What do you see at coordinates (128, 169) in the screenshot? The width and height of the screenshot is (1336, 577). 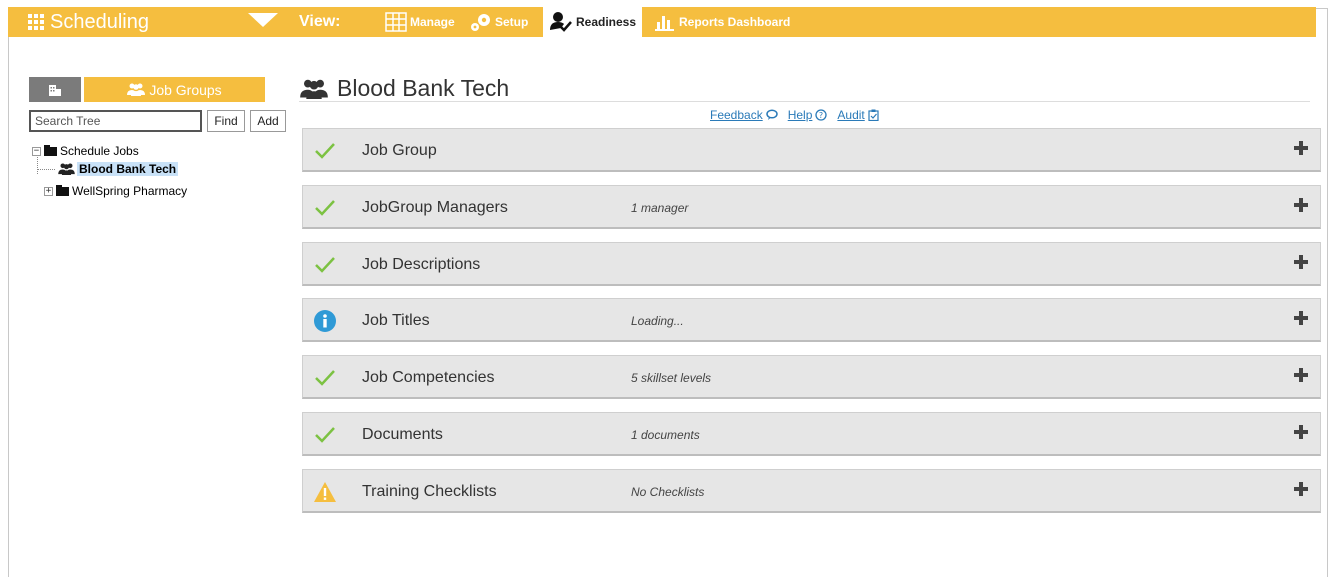 I see `tree-node-label: Blood Bank Tech` at bounding box center [128, 169].